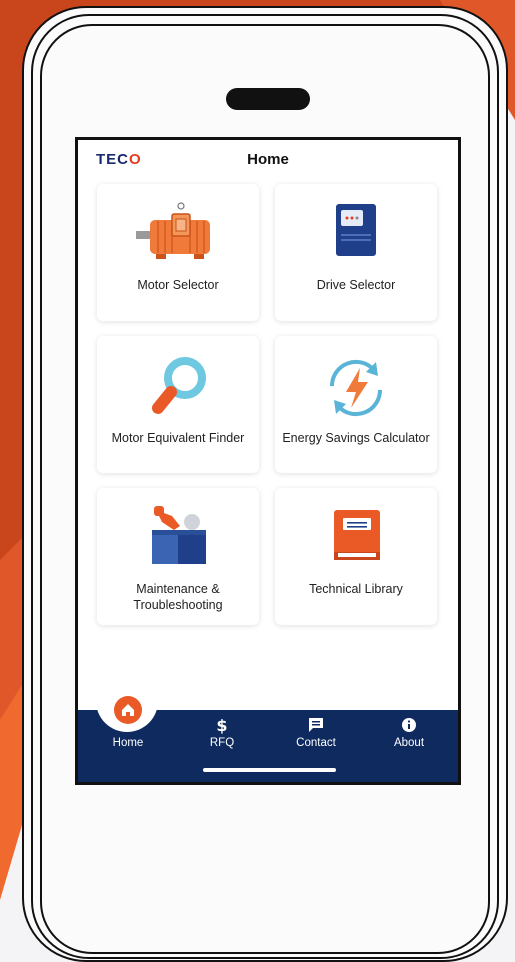 The height and width of the screenshot is (962, 515). I want to click on dollar-icon: $, so click(221, 725).